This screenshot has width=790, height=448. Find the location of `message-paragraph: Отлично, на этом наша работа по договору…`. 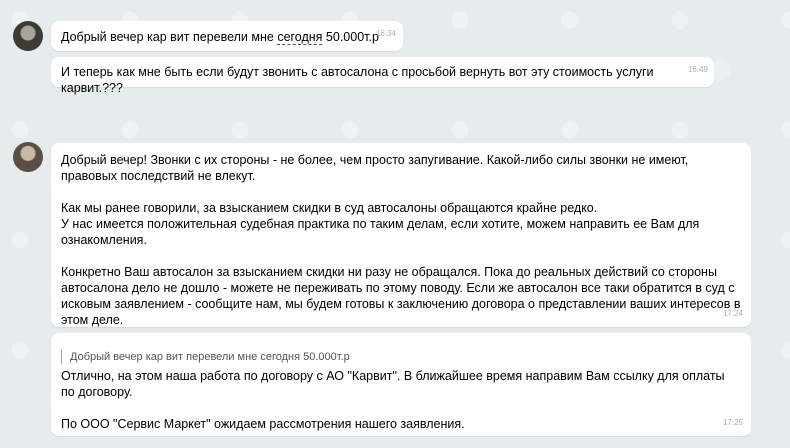

message-paragraph: Отлично, на этом наша работа по договору… is located at coordinates (393, 384).